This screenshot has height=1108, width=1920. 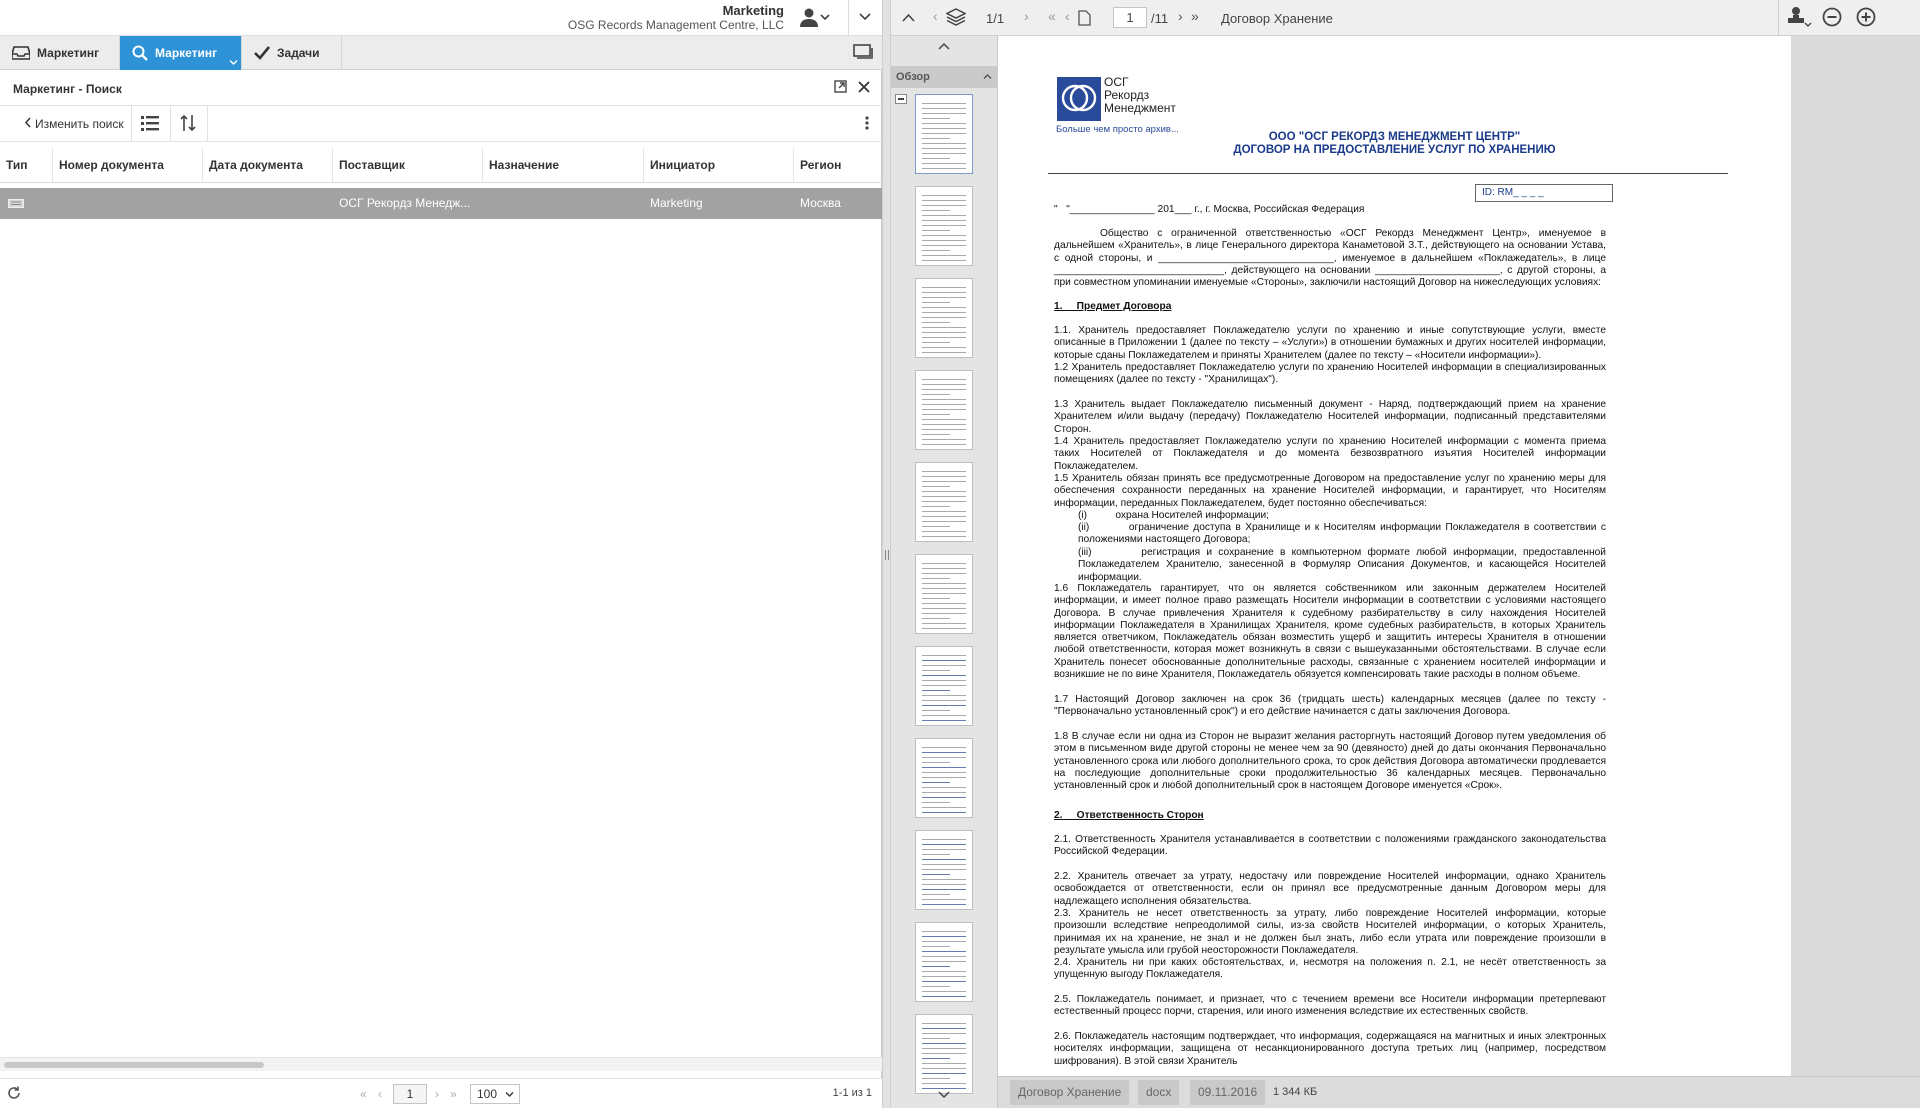 I want to click on column-header-type: Тип, so click(x=26, y=165).